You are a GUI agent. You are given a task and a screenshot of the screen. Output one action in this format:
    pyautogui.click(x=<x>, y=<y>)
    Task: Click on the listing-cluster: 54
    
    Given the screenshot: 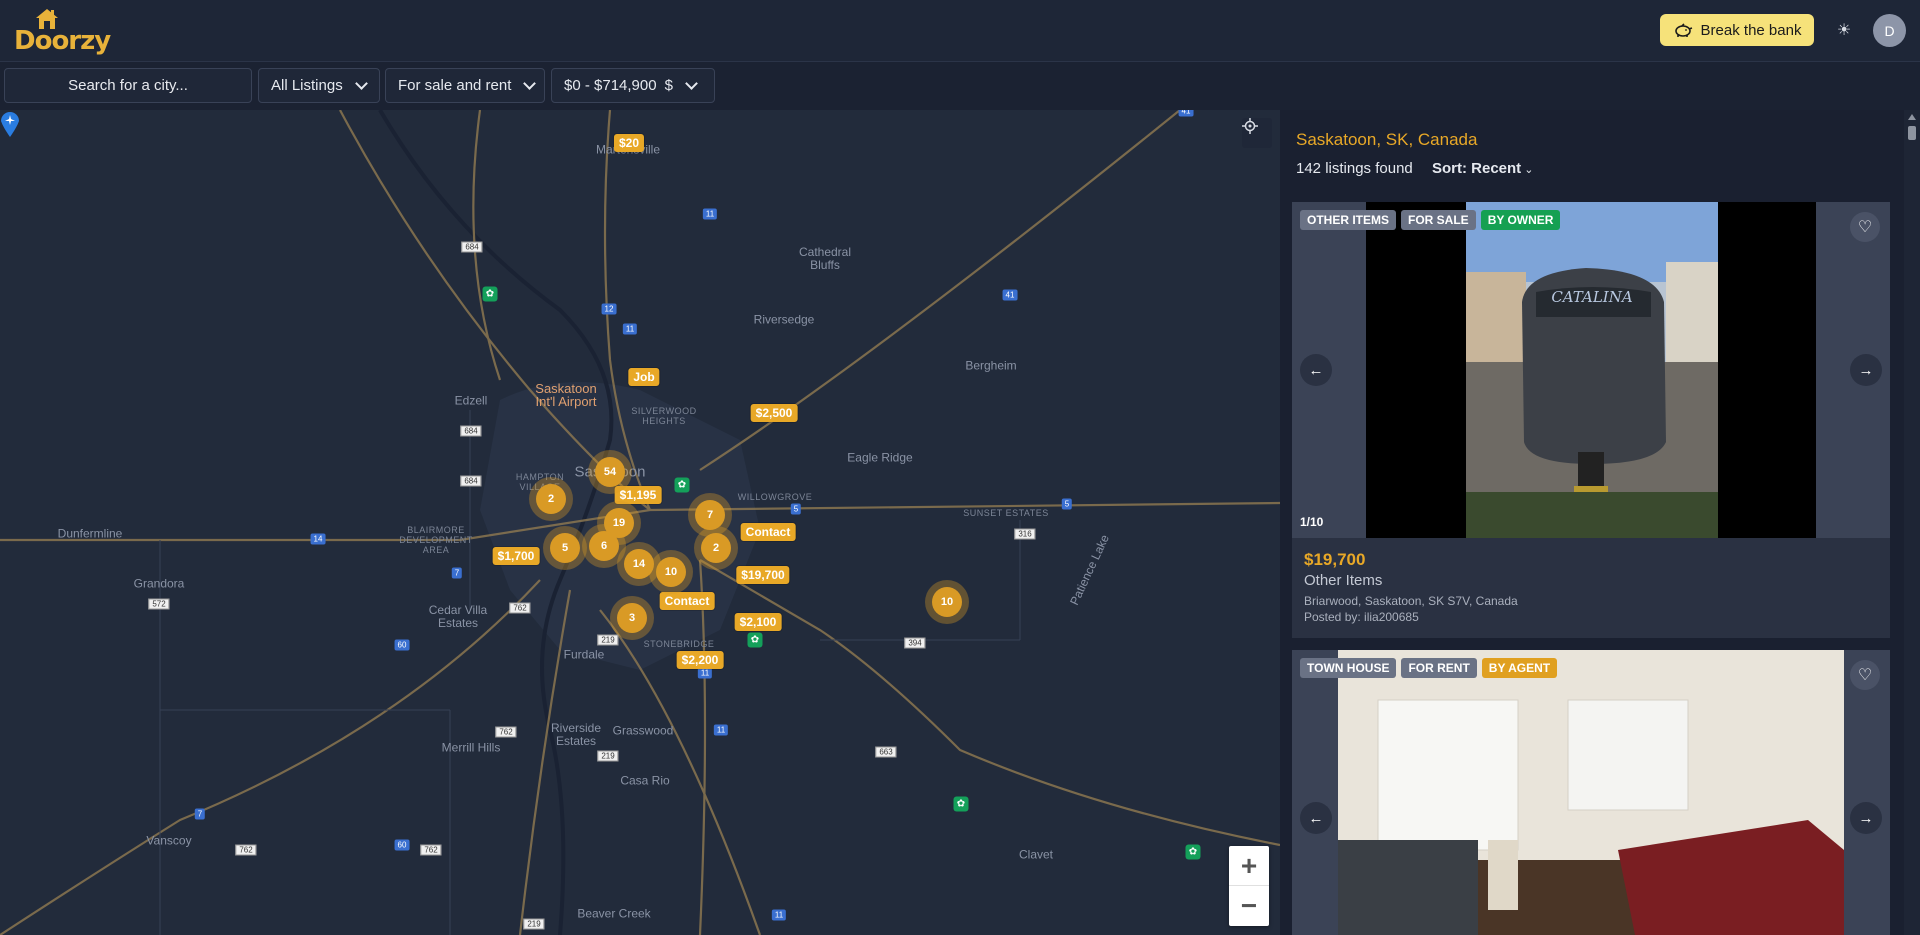 What is the action you would take?
    pyautogui.click(x=610, y=472)
    